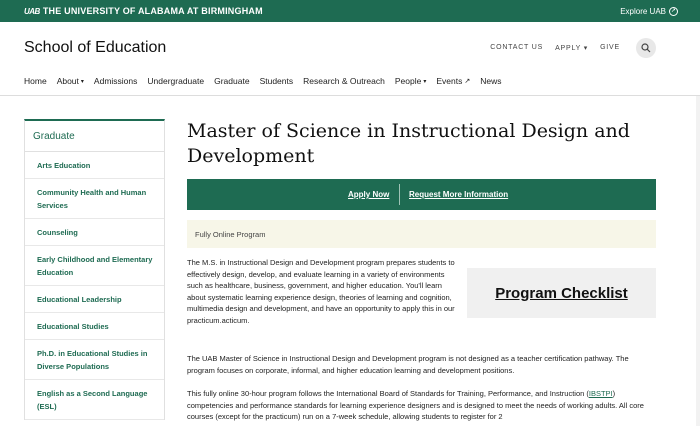 This screenshot has width=700, height=426. What do you see at coordinates (467, 81) in the screenshot?
I see `external-link-icon: ↗` at bounding box center [467, 81].